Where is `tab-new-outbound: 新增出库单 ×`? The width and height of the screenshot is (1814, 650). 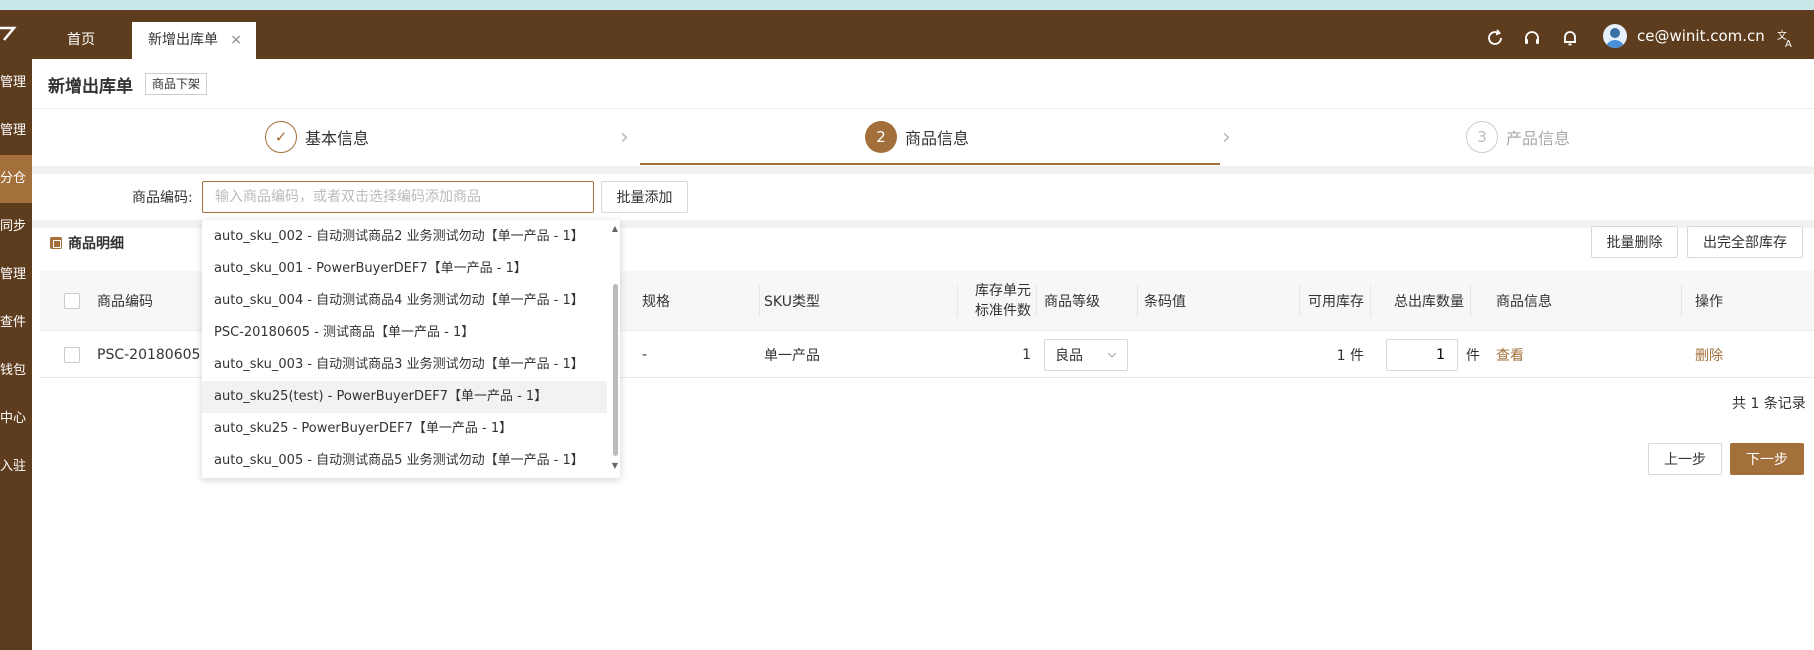 tab-new-outbound: 新增出库单 × is located at coordinates (194, 40).